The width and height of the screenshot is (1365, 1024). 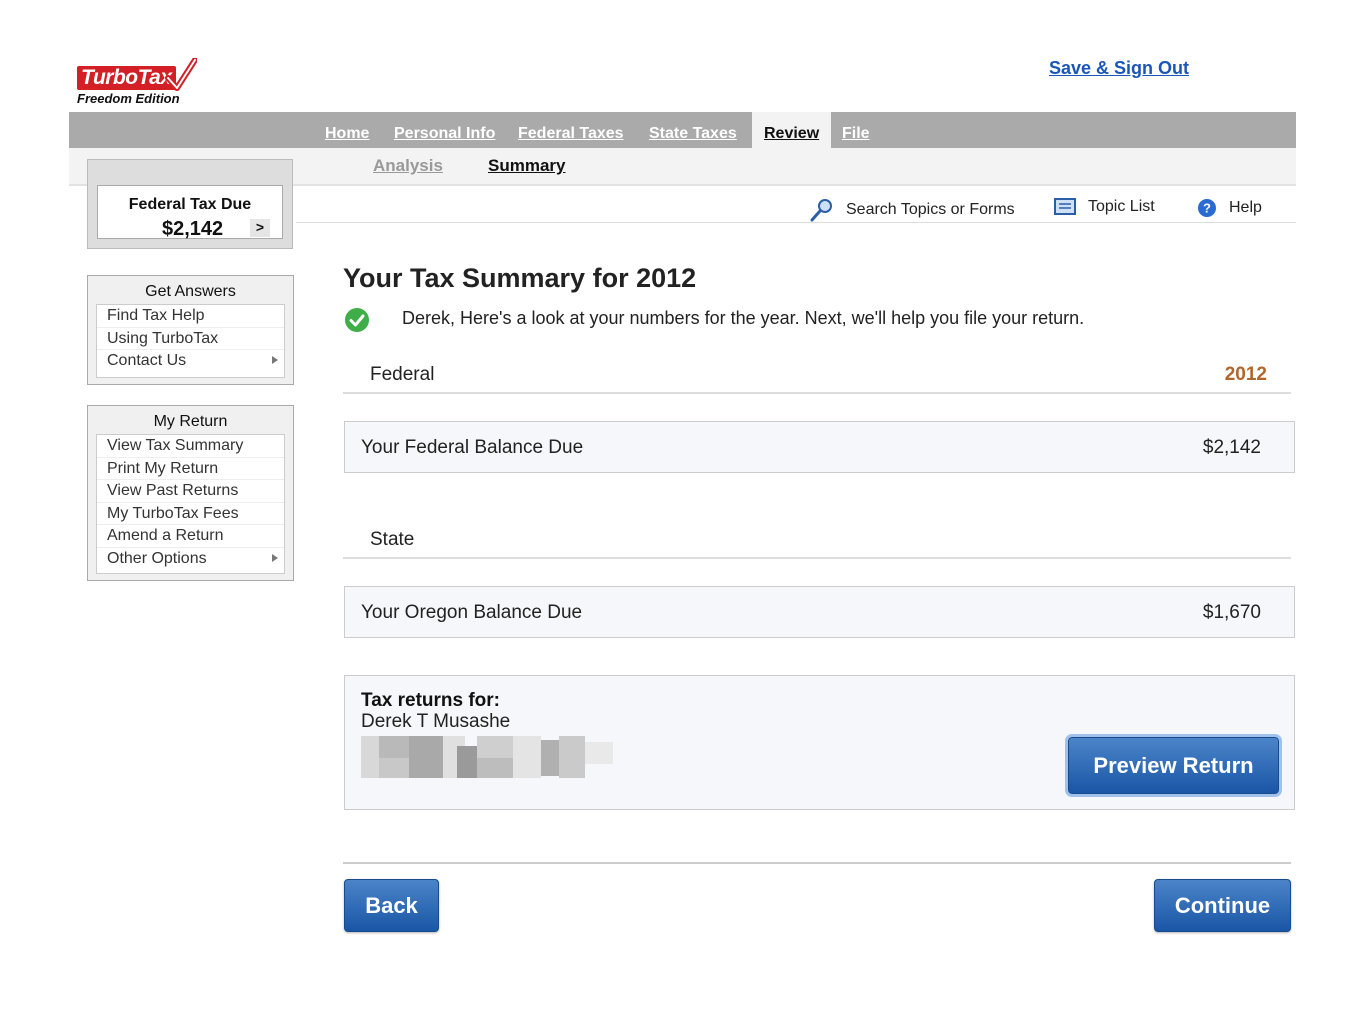 I want to click on federal-tax-due-panel: Federal Tax Due $2,142 >, so click(x=190, y=212).